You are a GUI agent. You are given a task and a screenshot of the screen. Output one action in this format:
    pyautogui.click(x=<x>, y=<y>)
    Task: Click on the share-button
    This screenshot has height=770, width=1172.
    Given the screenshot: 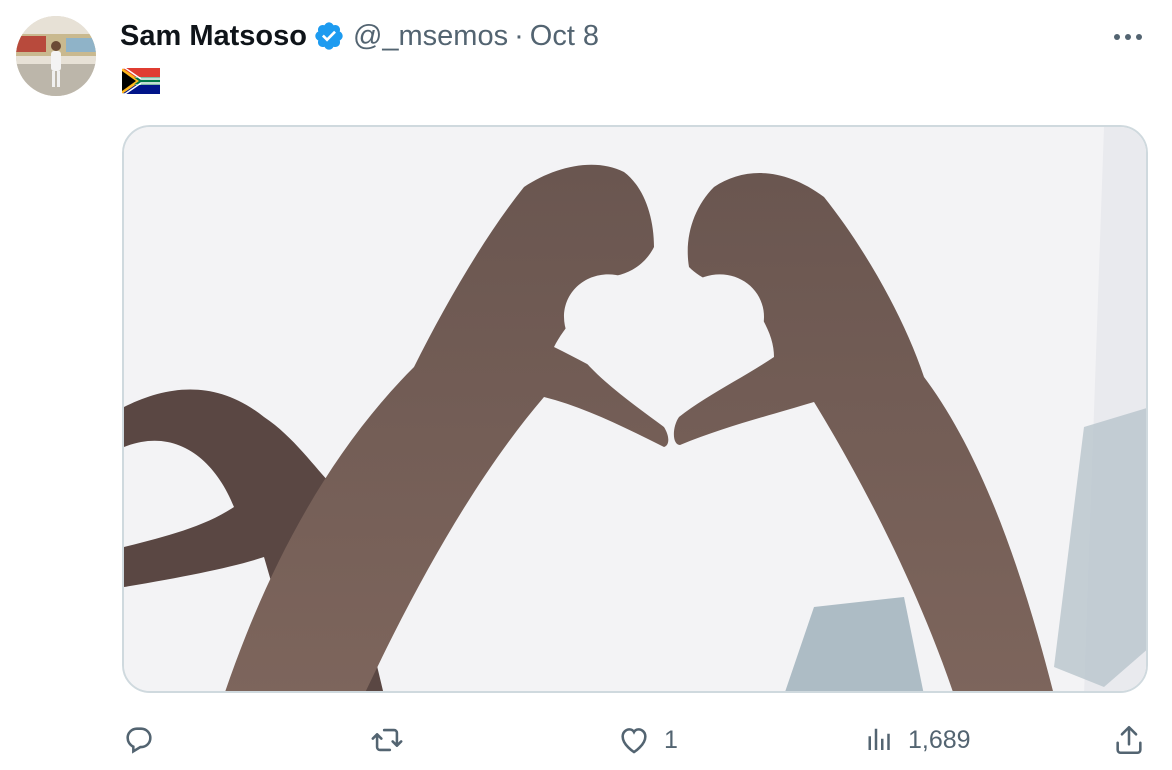 What is the action you would take?
    pyautogui.click(x=1129, y=740)
    